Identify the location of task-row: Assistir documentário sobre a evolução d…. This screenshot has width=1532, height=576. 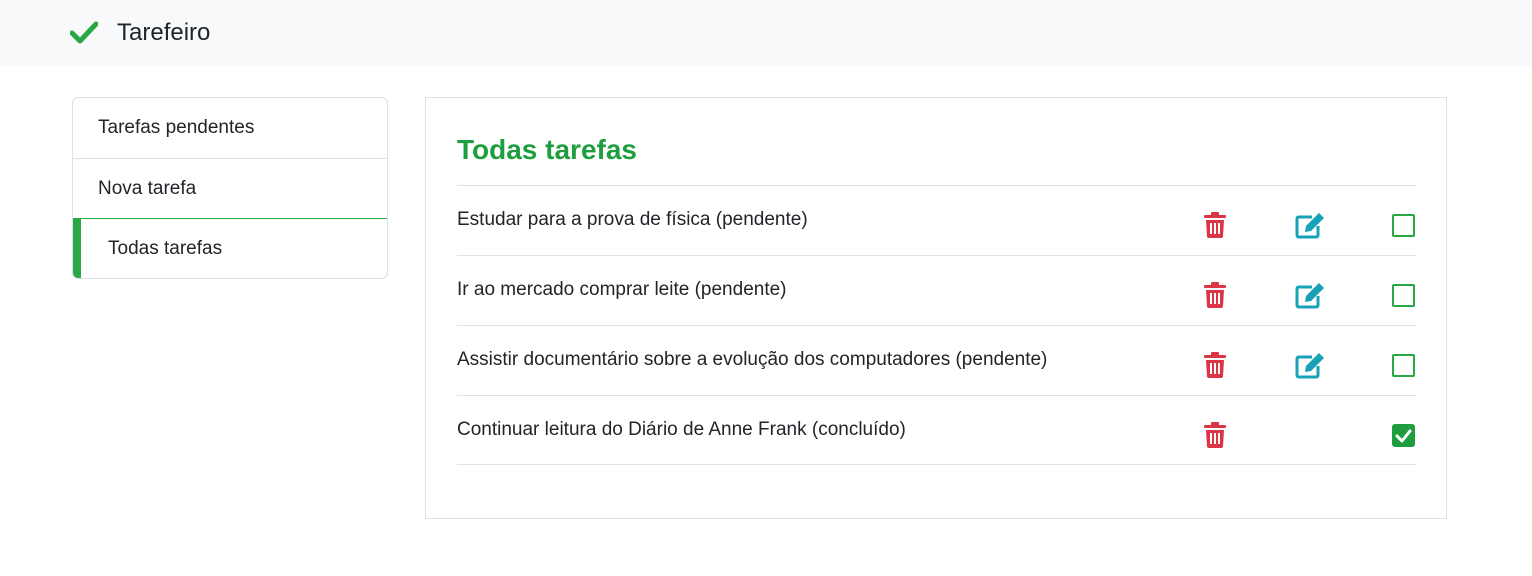
(936, 360).